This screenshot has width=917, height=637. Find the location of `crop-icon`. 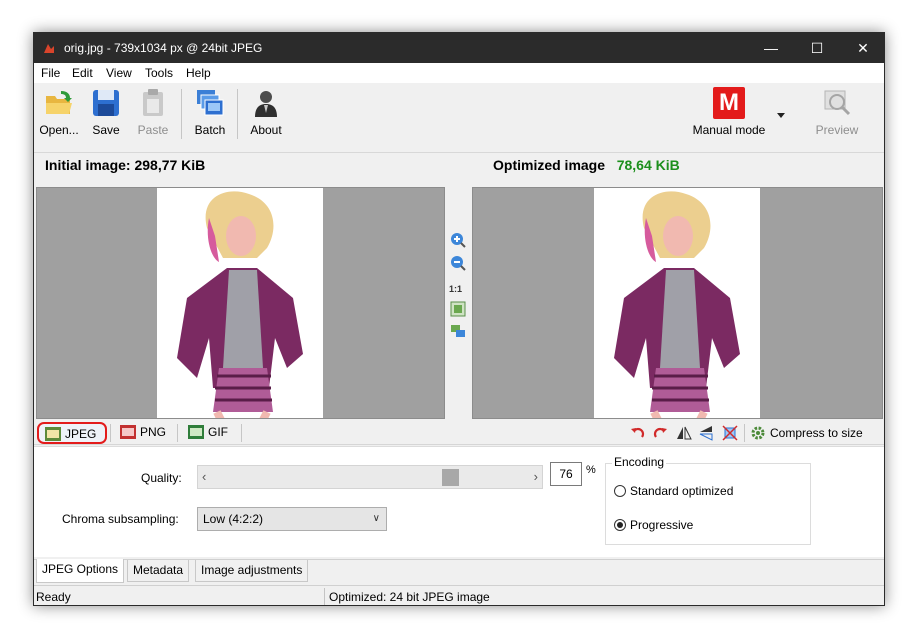

crop-icon is located at coordinates (730, 433).